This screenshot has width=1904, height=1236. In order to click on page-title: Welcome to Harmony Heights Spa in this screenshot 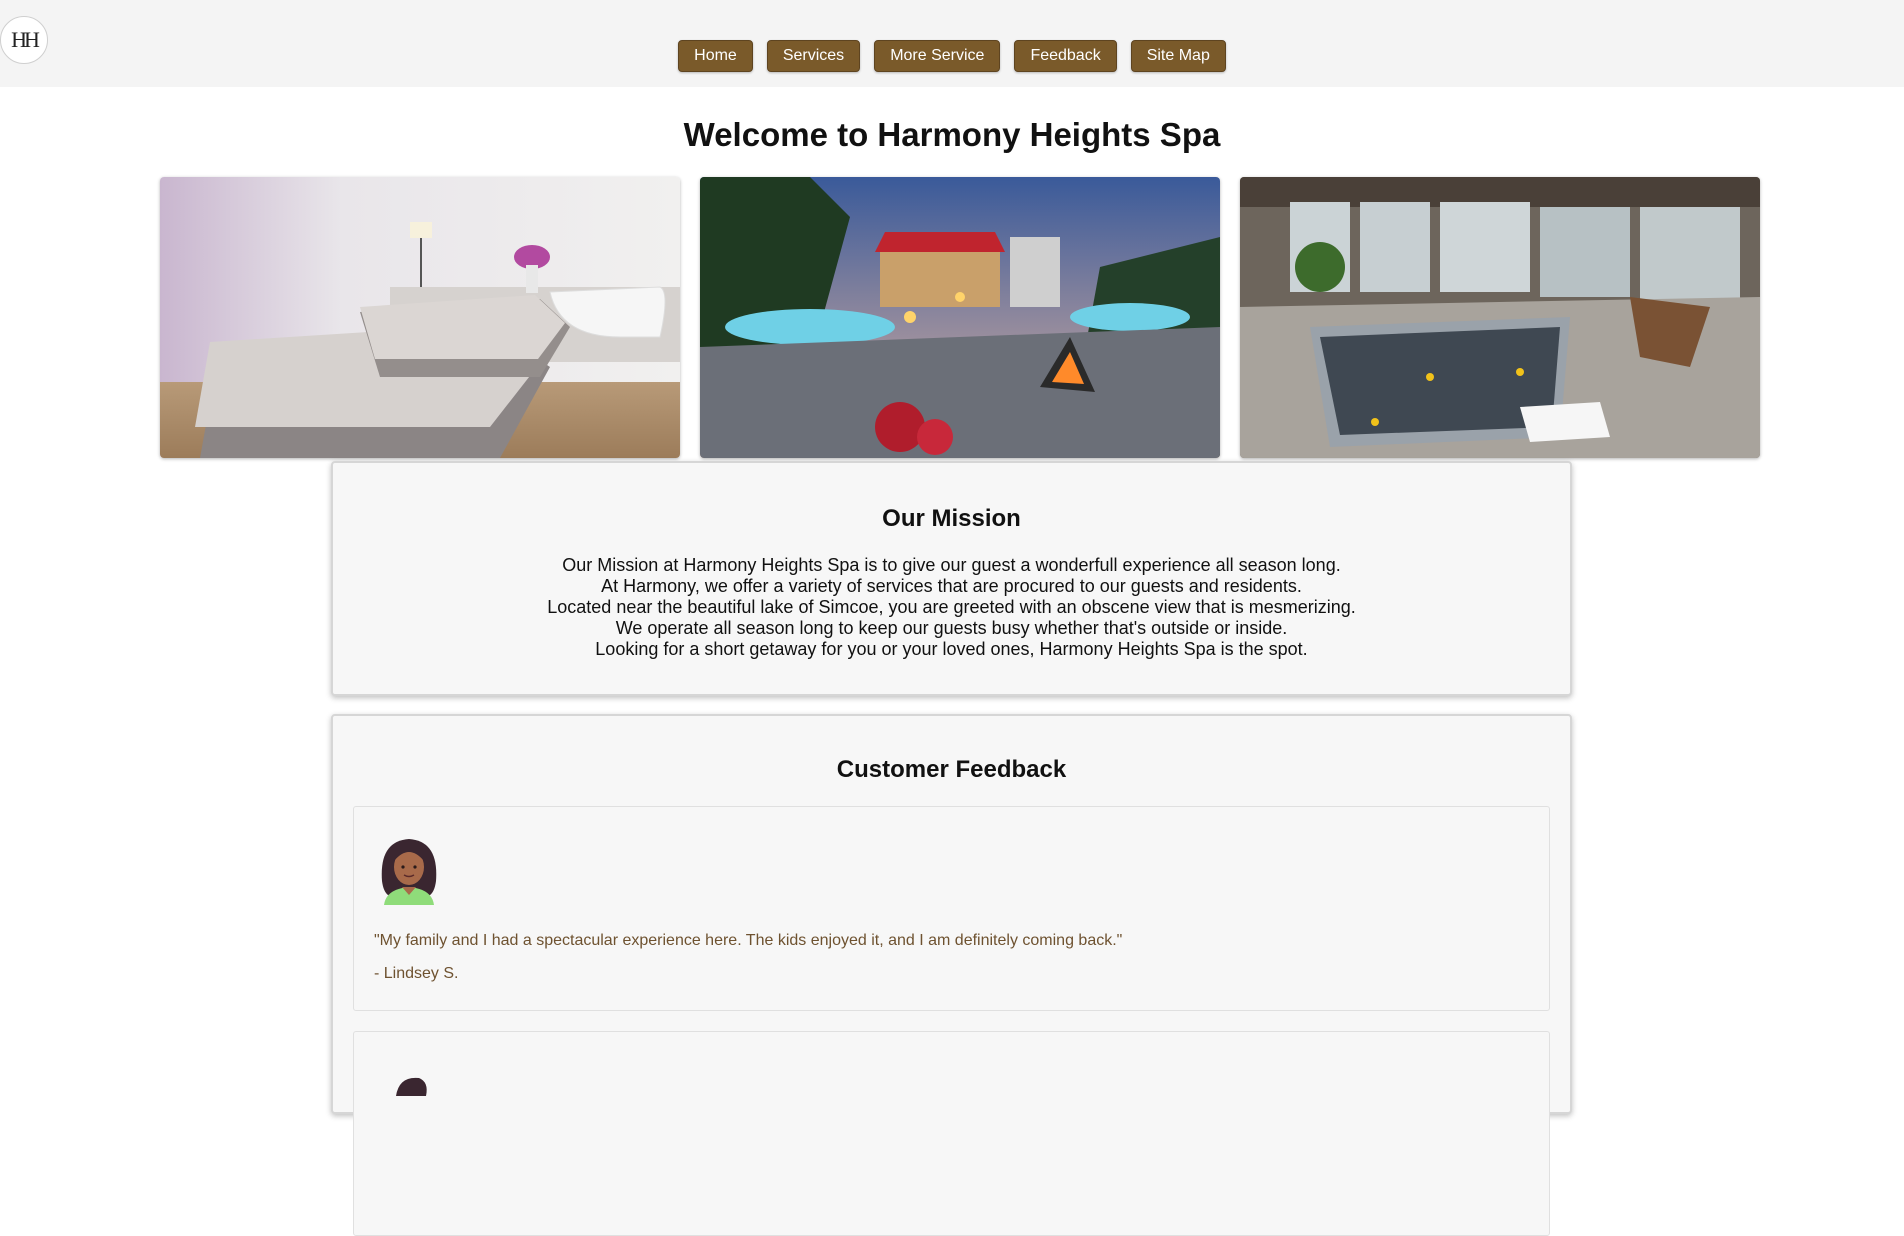, I will do `click(952, 134)`.